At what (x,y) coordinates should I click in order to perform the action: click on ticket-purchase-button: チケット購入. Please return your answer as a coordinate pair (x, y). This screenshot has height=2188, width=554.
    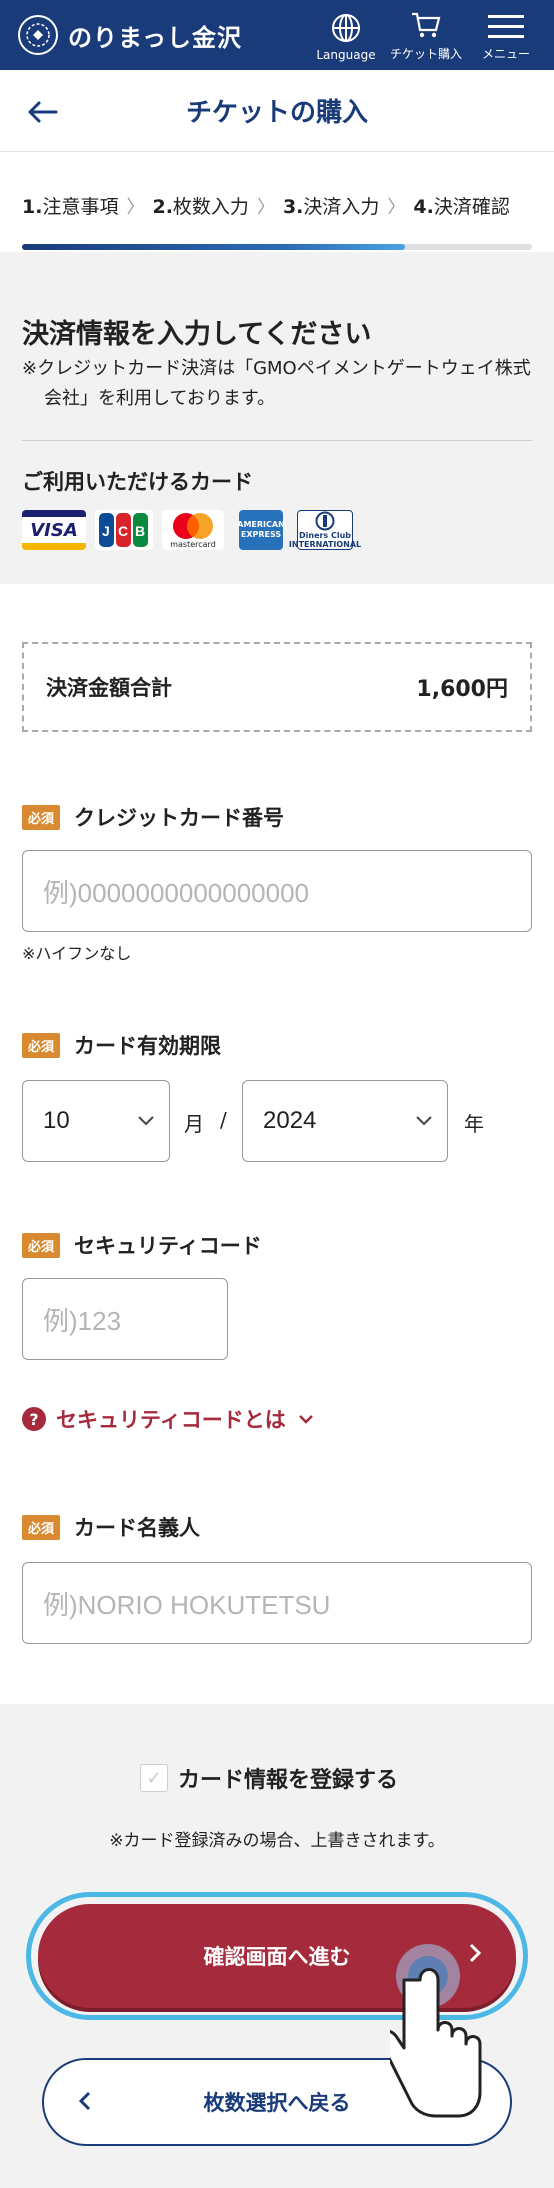
    Looking at the image, I should click on (426, 35).